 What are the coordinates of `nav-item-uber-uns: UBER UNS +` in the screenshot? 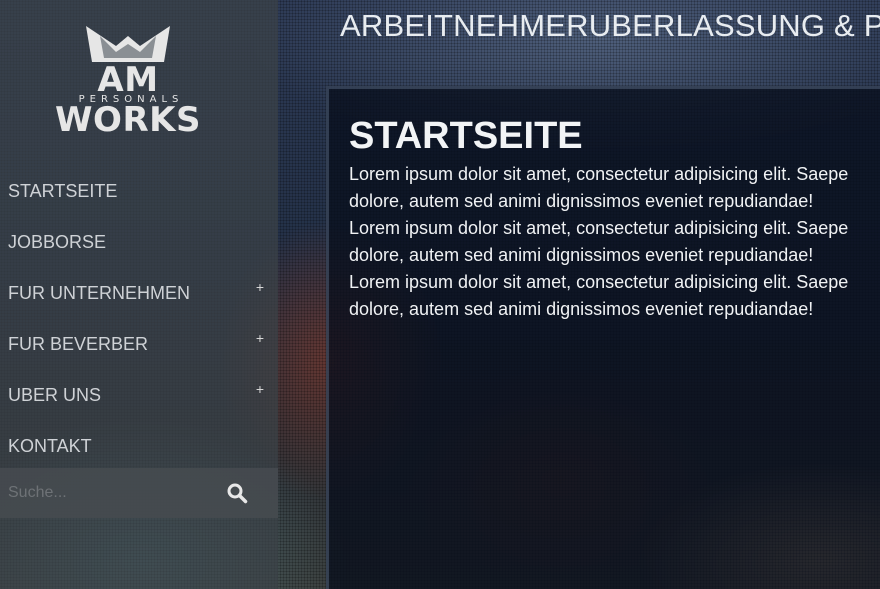 It's located at (139, 395).